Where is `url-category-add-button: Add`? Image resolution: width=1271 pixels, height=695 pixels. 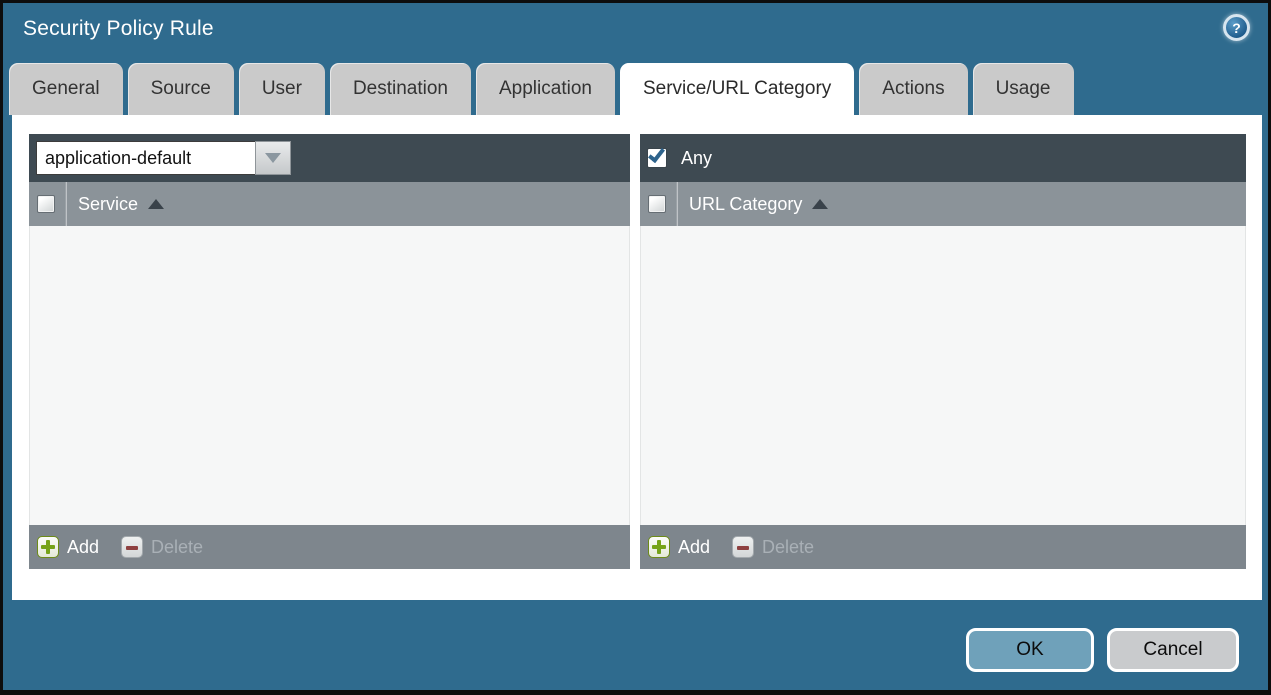 url-category-add-button: Add is located at coordinates (679, 547).